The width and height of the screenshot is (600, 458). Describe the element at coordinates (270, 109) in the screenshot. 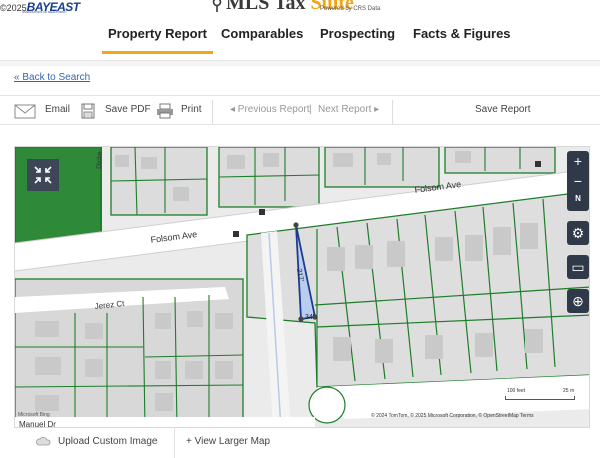

I see `previous-report-button: ◂ Previous Report` at that location.